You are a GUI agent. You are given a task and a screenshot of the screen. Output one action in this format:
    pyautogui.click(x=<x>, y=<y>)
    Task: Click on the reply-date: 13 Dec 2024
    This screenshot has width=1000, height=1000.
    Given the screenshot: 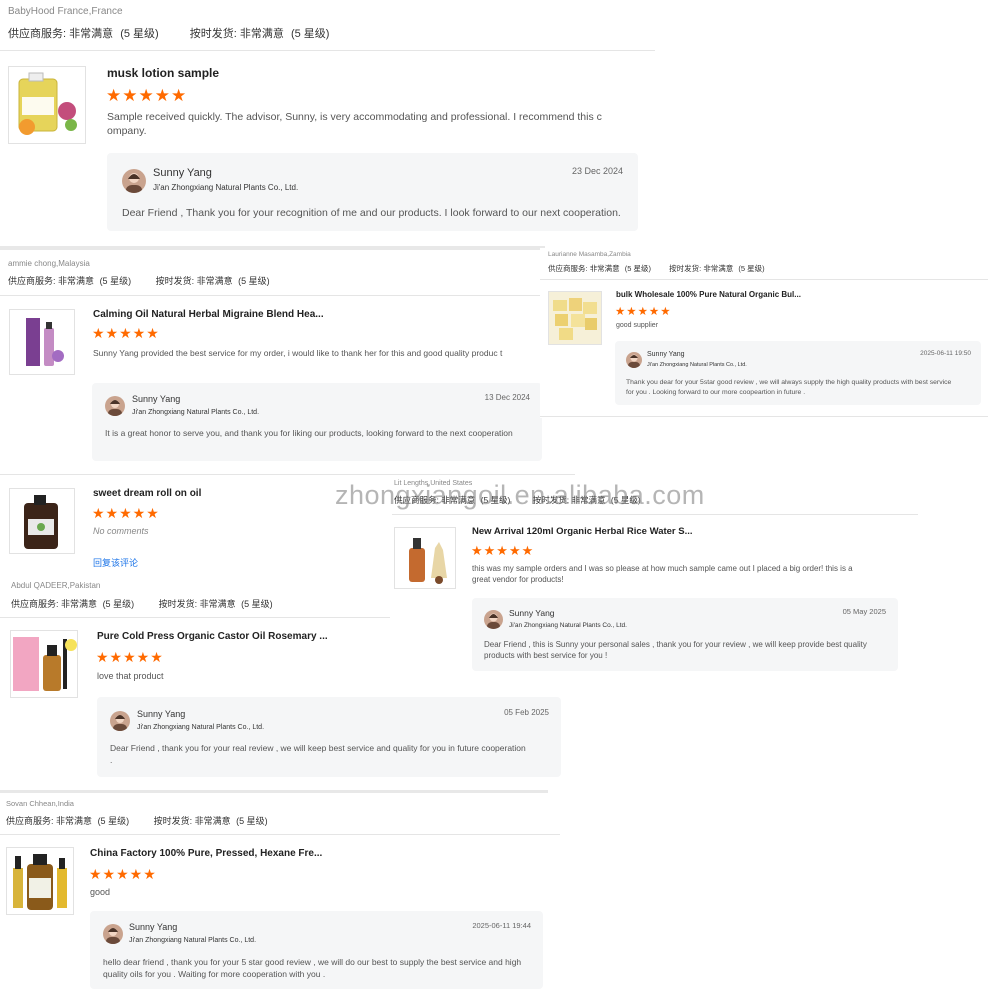 What is the action you would take?
    pyautogui.click(x=507, y=397)
    